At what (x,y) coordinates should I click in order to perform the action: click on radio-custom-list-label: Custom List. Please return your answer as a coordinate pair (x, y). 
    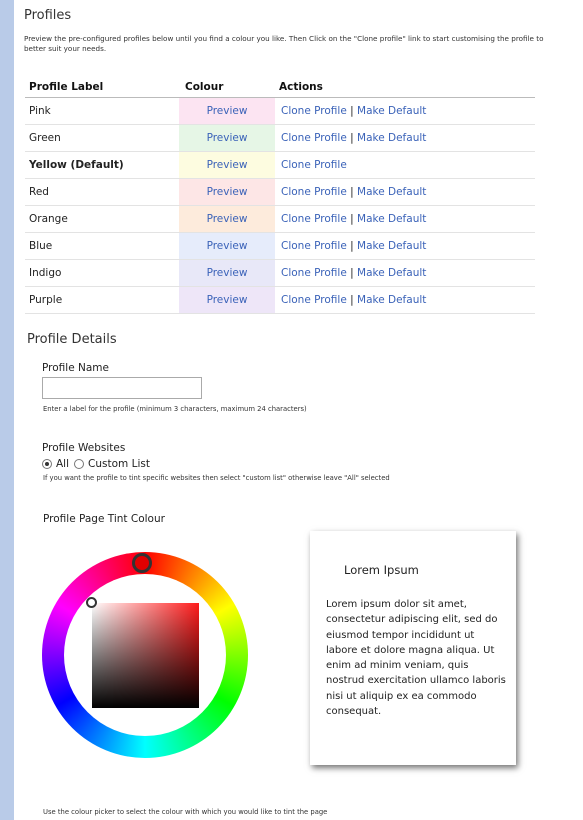
    Looking at the image, I should click on (119, 464).